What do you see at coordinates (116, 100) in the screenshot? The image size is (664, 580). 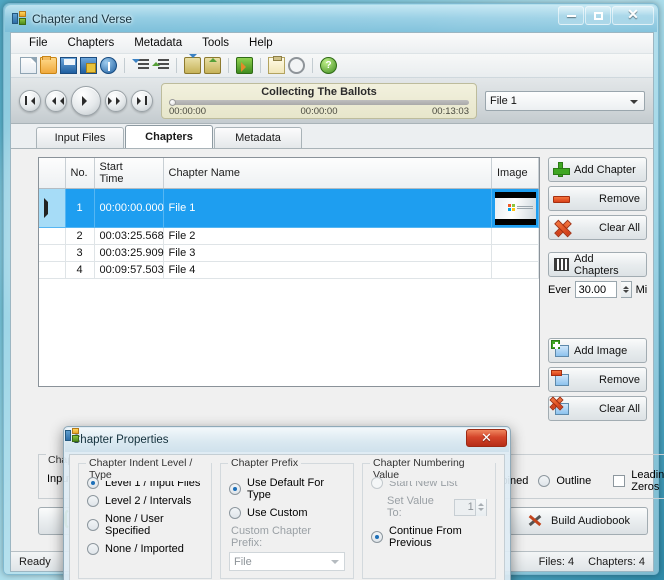 I see `fast-forward-button` at bounding box center [116, 100].